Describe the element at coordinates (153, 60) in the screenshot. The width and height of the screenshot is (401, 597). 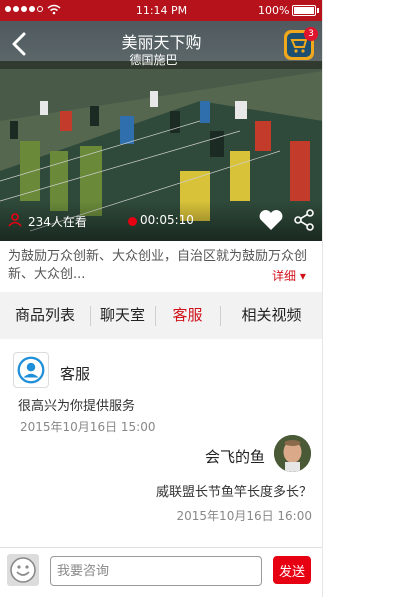
I see `page-subtitle: 德国施巴` at that location.